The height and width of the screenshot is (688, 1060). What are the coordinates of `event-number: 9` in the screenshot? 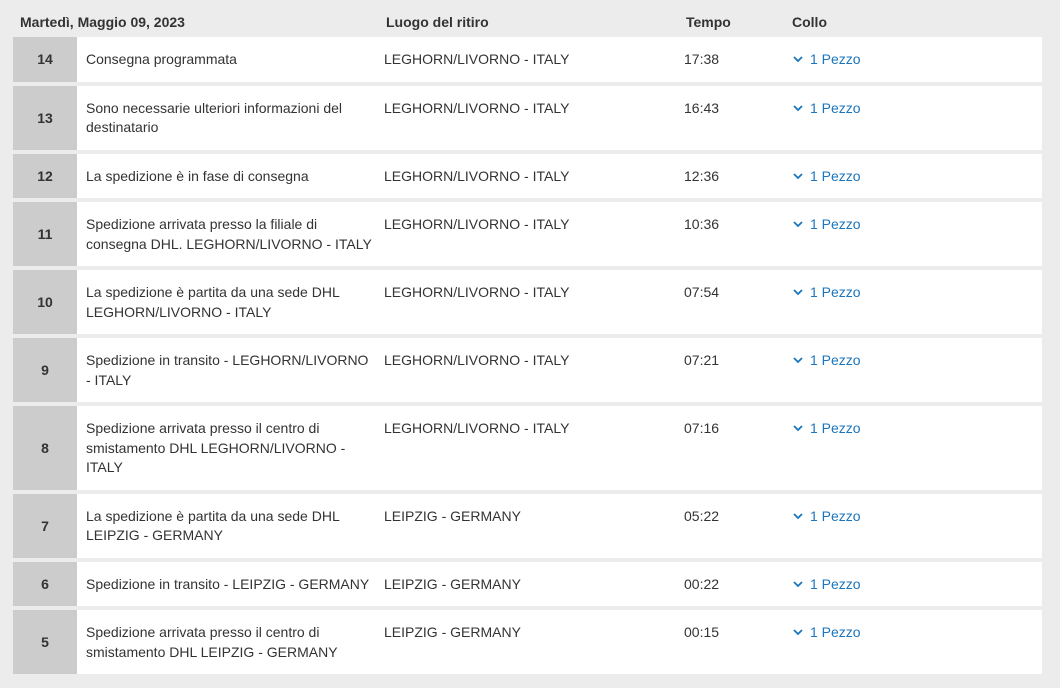 It's located at (45, 370).